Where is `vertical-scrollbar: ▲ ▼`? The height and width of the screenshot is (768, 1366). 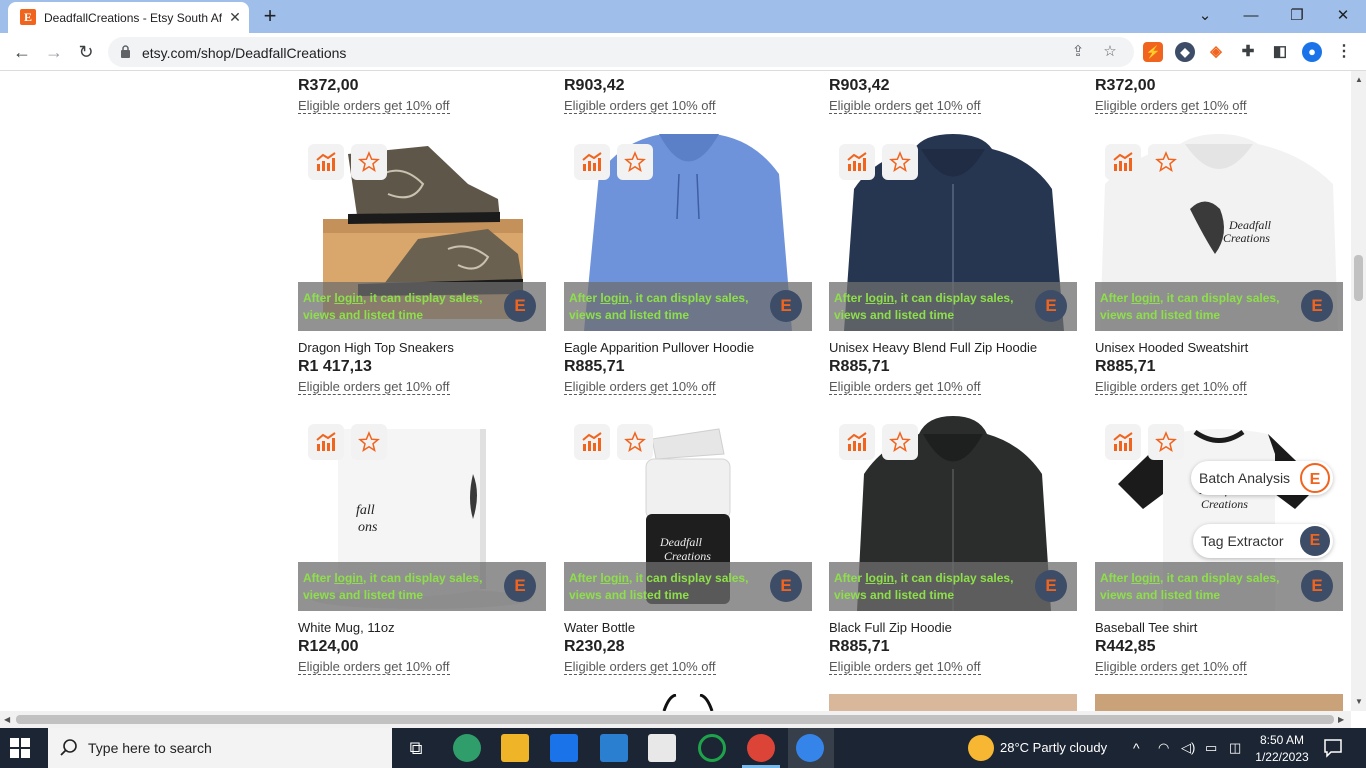
vertical-scrollbar: ▲ ▼ is located at coordinates (1358, 391).